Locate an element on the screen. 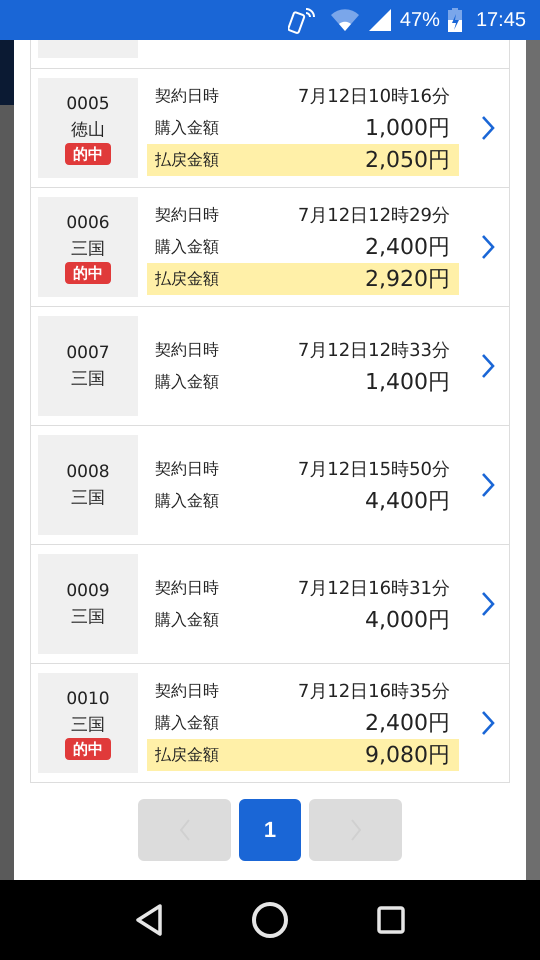  field-value: 4,400円 is located at coordinates (407, 502).